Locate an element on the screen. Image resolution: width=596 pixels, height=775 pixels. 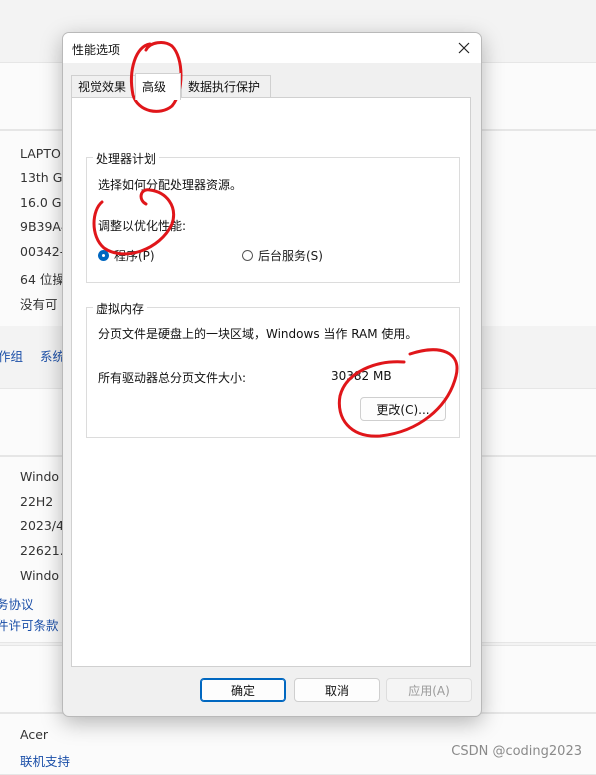
paging-file-total-value: 30382 MB is located at coordinates (361, 376).